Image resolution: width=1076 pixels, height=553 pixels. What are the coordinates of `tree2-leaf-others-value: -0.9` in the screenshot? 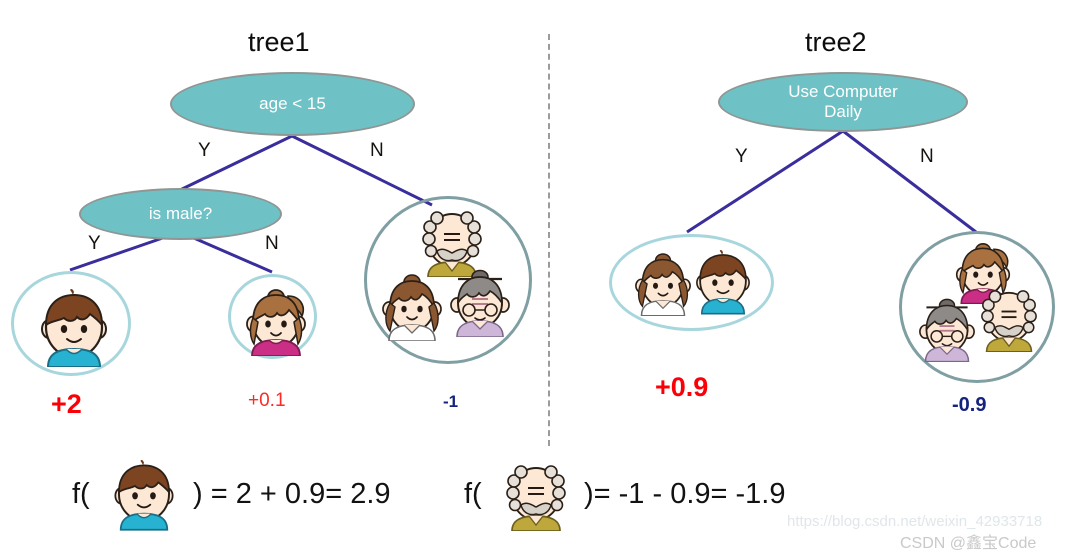 It's located at (969, 405).